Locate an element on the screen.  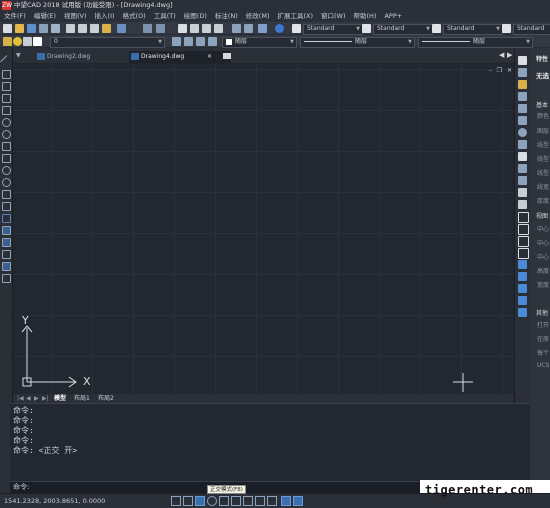
table-icon is located at coordinates (6, 266).